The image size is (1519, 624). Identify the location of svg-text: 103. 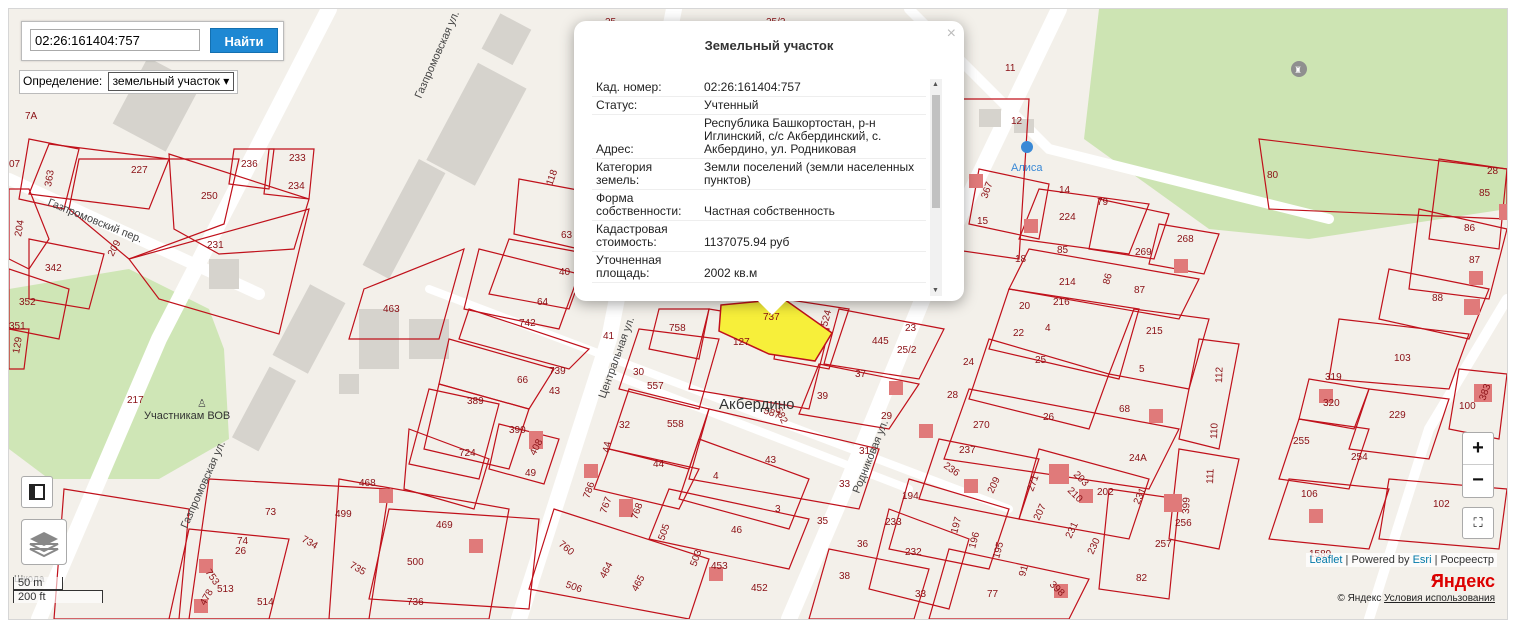
(1402, 358).